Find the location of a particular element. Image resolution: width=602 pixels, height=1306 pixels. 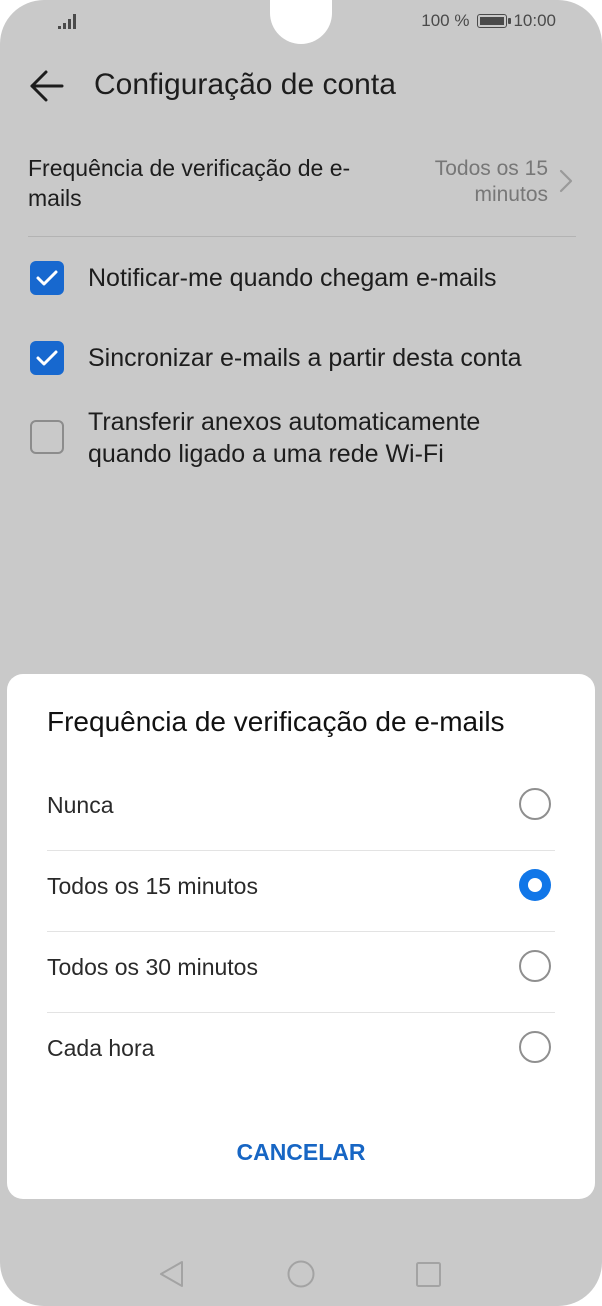

clock: 10:00 is located at coordinates (534, 20).